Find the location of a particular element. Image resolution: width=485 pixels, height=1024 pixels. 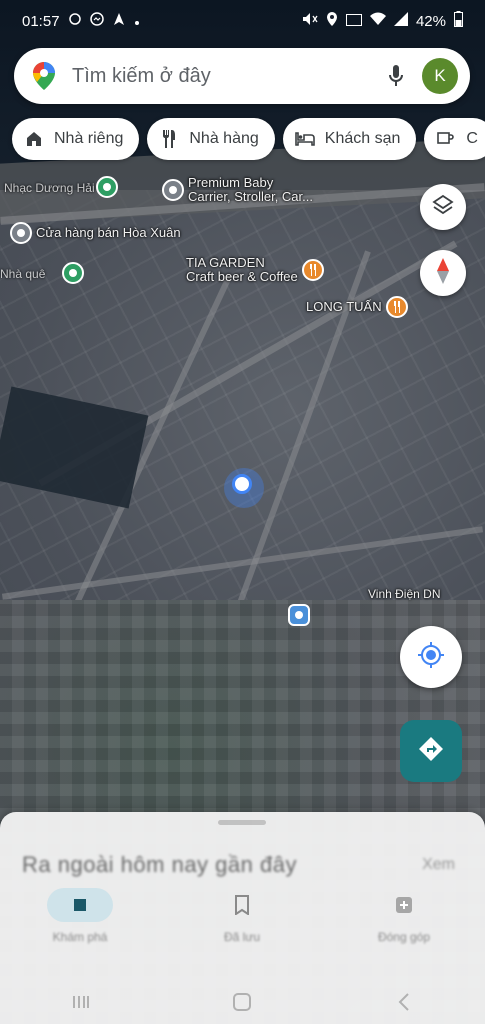

microphone-icon is located at coordinates (396, 76).